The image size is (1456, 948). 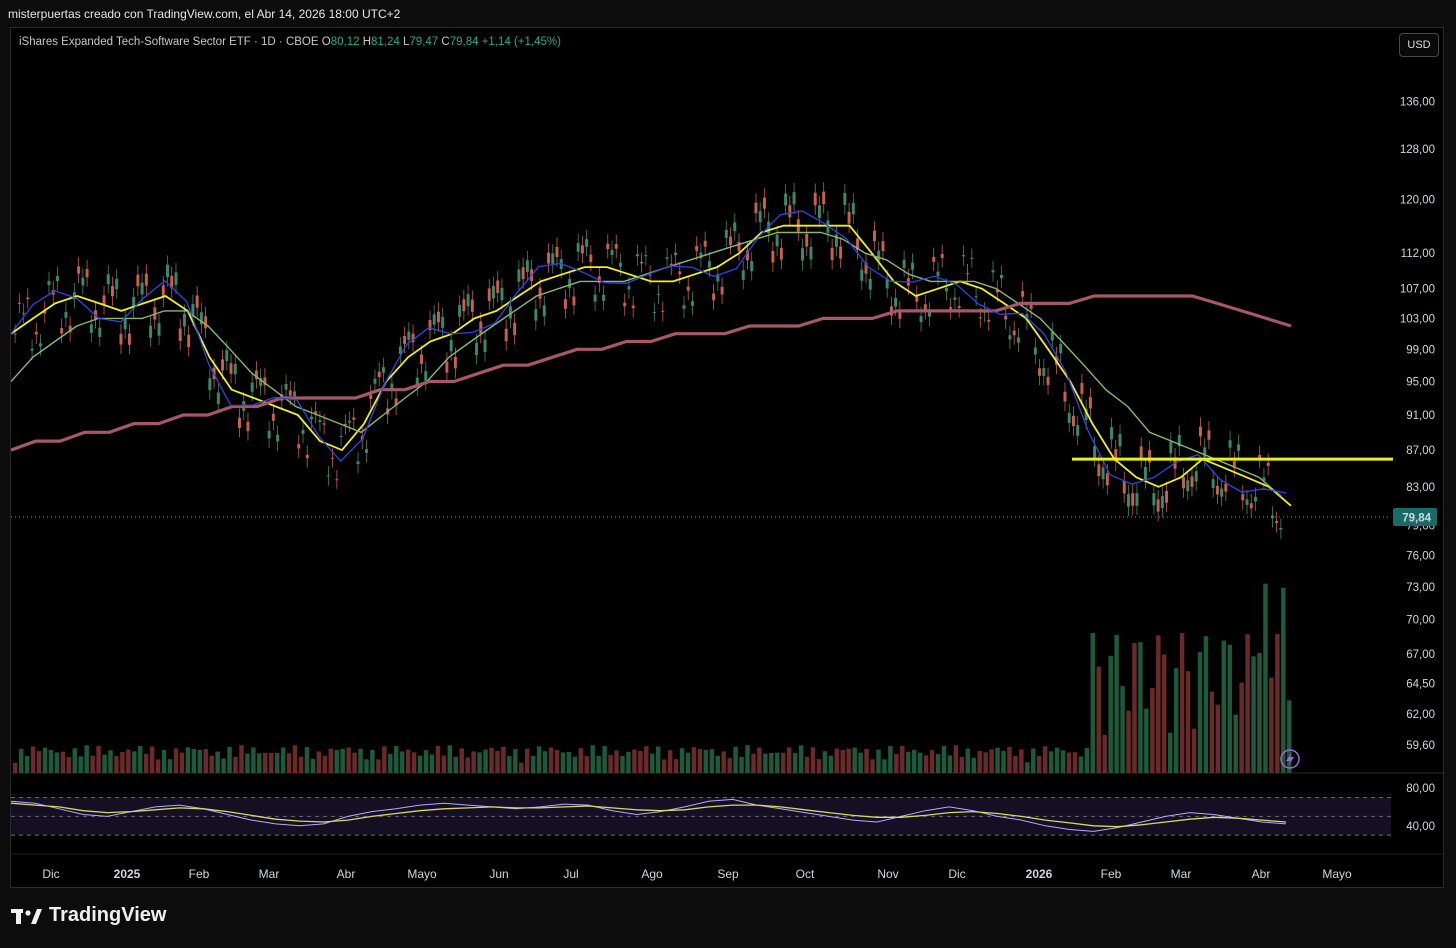 What do you see at coordinates (1420, 621) in the screenshot?
I see `price-axis-tick: 70,00` at bounding box center [1420, 621].